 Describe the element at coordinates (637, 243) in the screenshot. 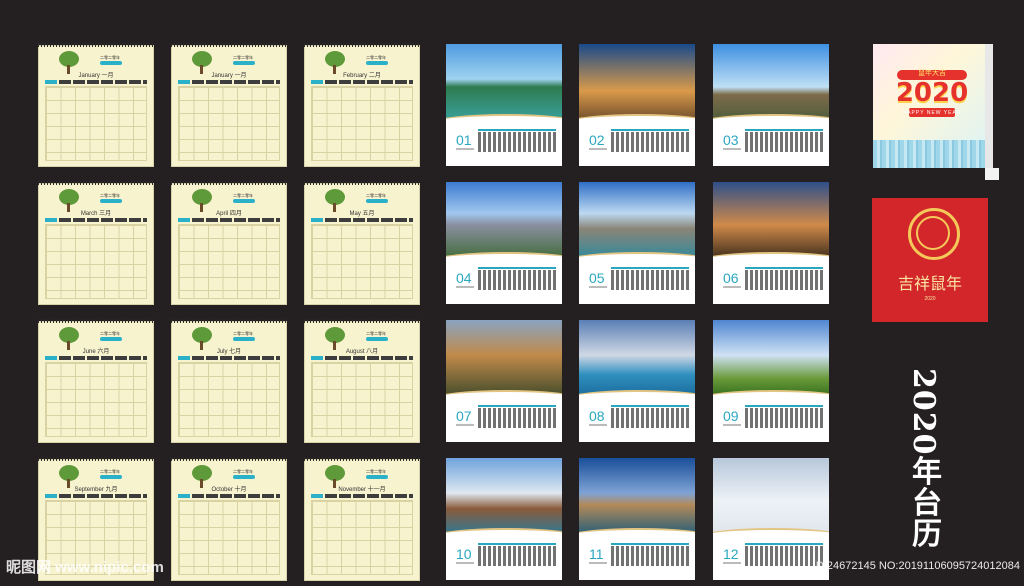

I see `photo-calendar-page: 05` at that location.